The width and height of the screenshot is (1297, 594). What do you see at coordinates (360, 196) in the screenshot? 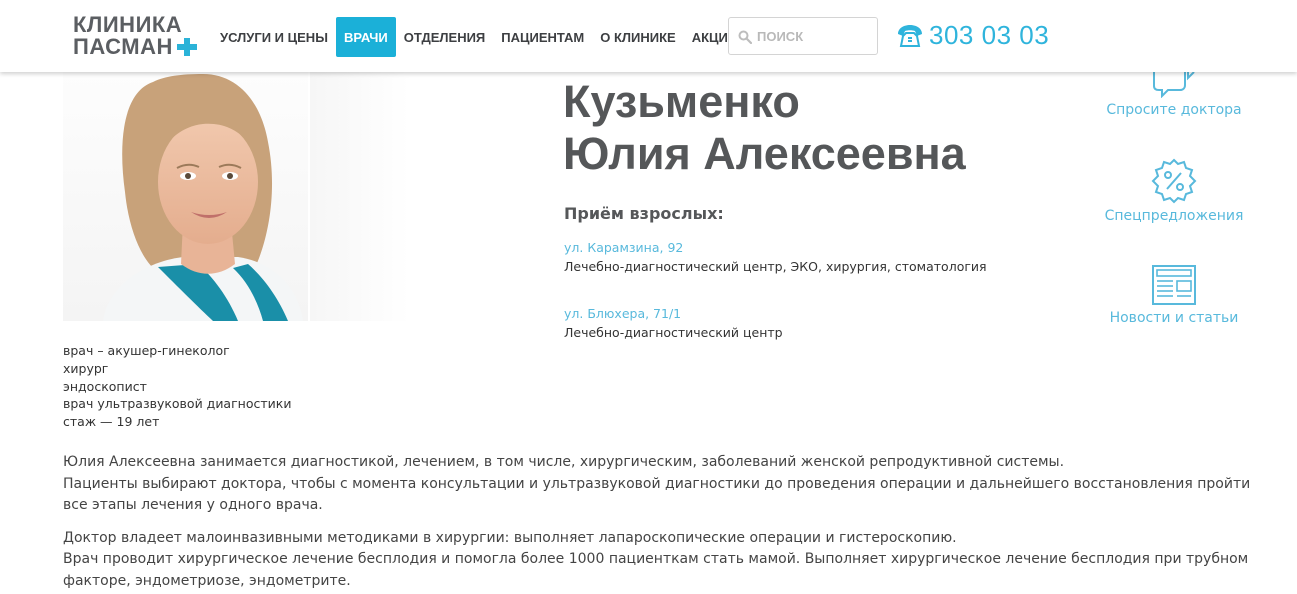
I see `photo-background` at bounding box center [360, 196].